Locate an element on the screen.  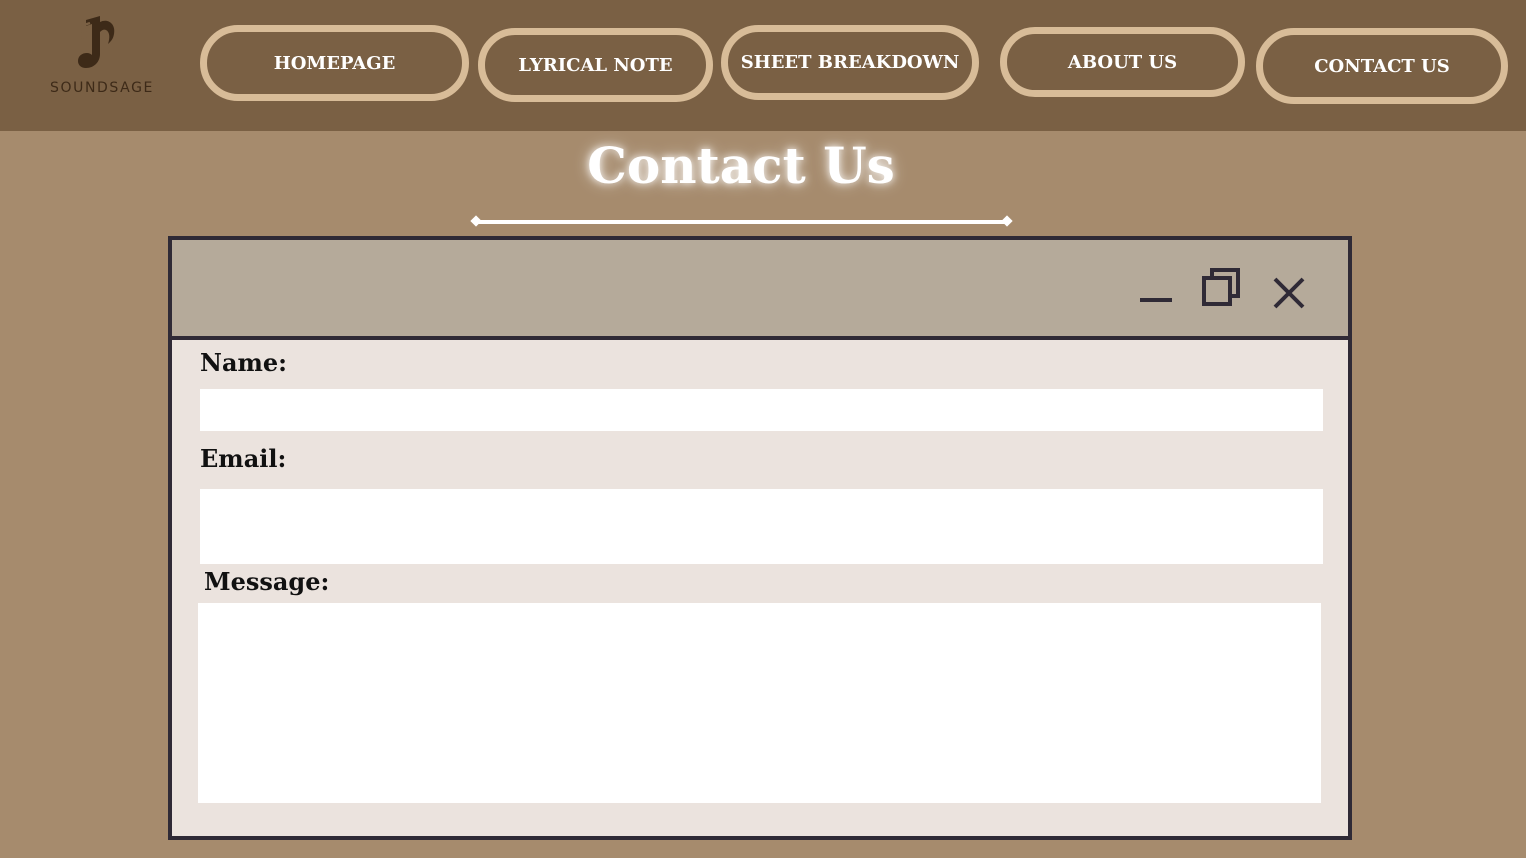
close-icon is located at coordinates (1289, 293).